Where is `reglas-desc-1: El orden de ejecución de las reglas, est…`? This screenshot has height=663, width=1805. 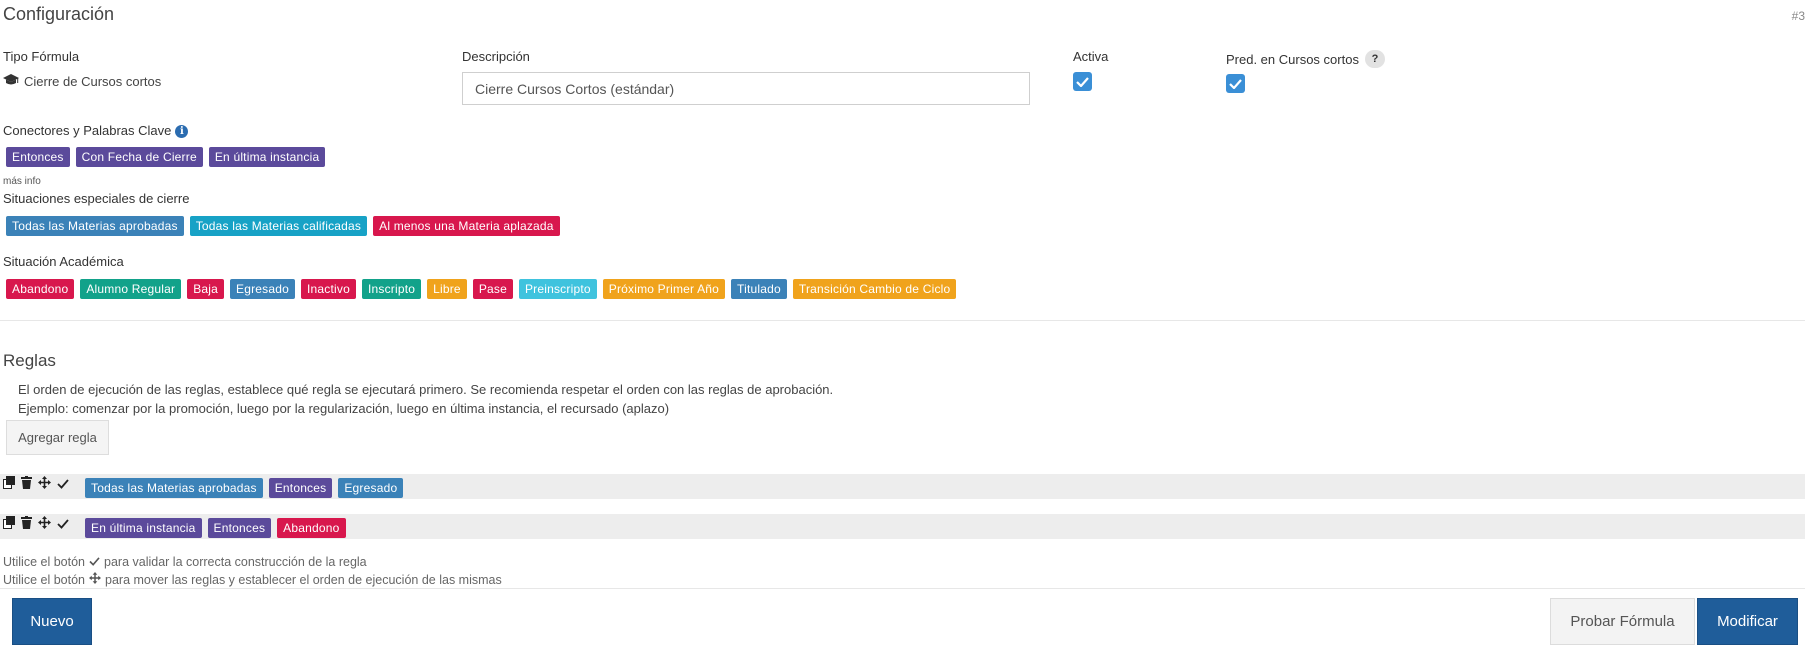
reglas-desc-1: El orden de ejecución de las reglas, est… is located at coordinates (426, 389).